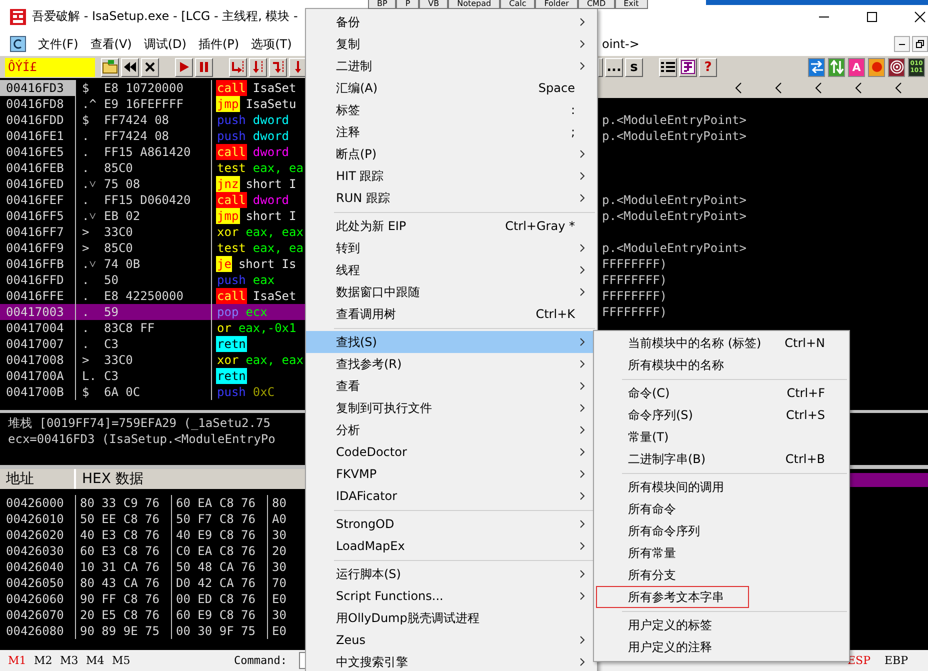 The width and height of the screenshot is (928, 671). Describe the element at coordinates (451, 132) in the screenshot. I see `menu-item: 注释 ;` at that location.